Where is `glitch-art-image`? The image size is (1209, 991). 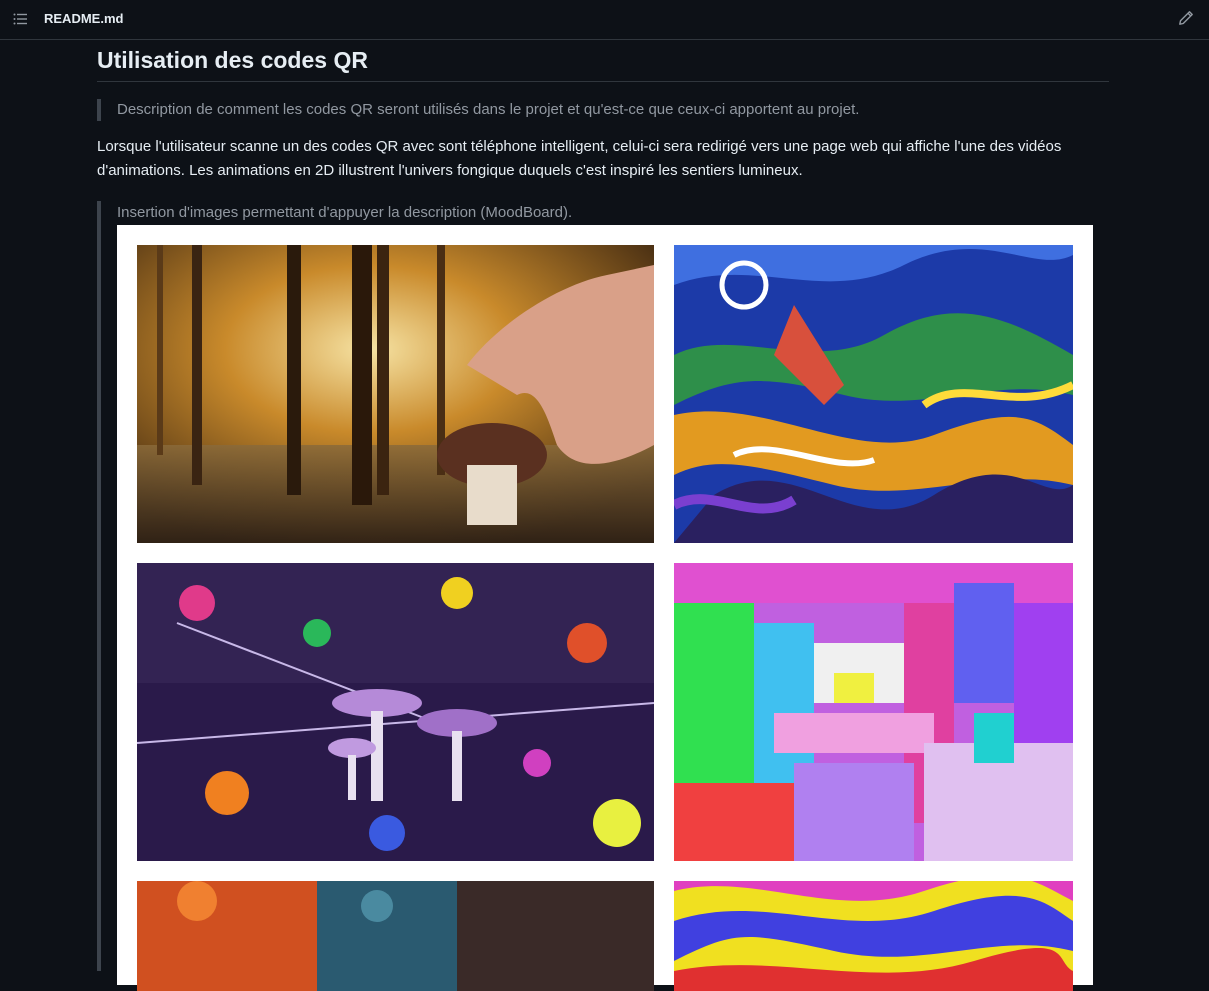 glitch-art-image is located at coordinates (873, 712).